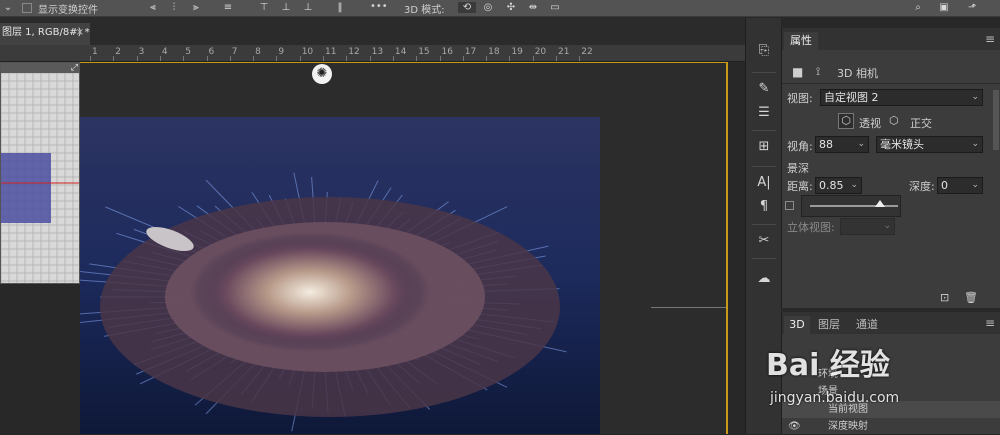  What do you see at coordinates (377, 52) in the screenshot?
I see `ruler-tick-label: 13` at bounding box center [377, 52].